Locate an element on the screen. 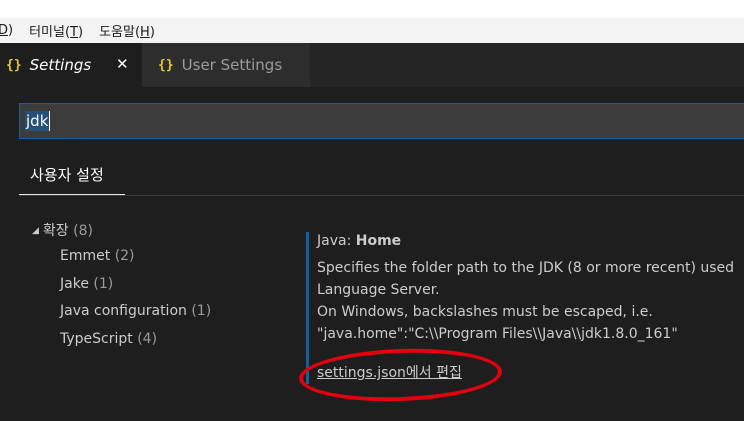  expand-arrow-icon: ◢ is located at coordinates (35, 231).